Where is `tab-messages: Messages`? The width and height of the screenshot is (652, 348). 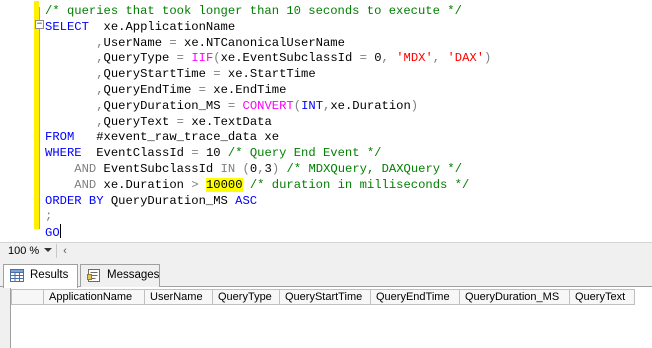
tab-messages: Messages is located at coordinates (120, 275).